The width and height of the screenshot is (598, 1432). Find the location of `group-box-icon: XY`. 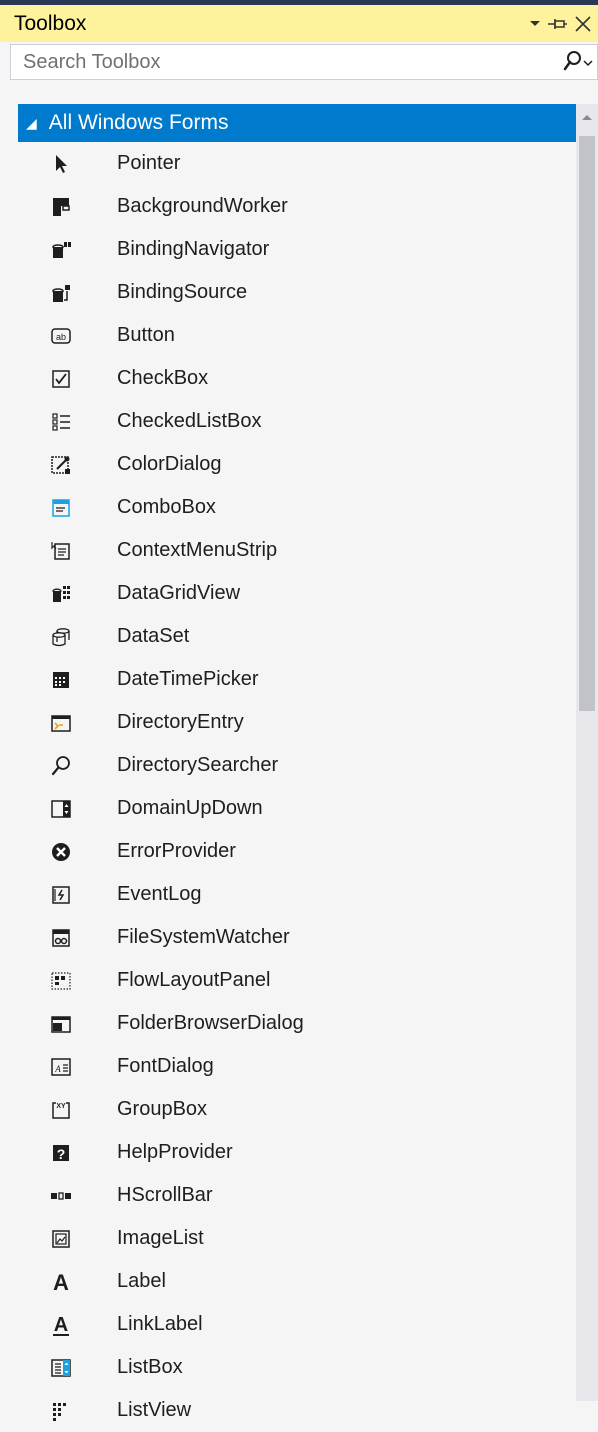

group-box-icon: XY is located at coordinates (61, 1110).